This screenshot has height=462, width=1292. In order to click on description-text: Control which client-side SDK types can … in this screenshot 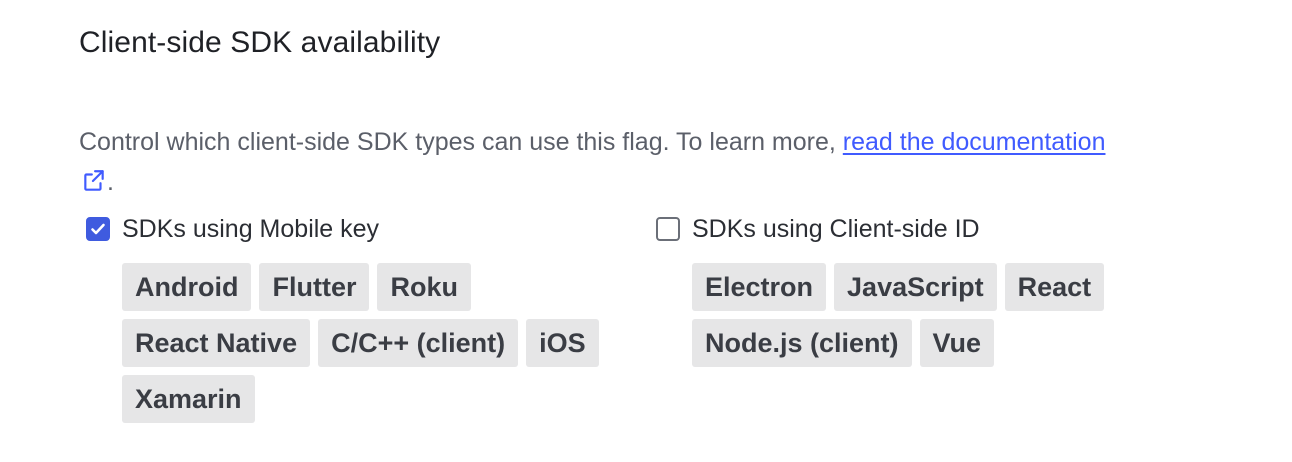, I will do `click(461, 142)`.